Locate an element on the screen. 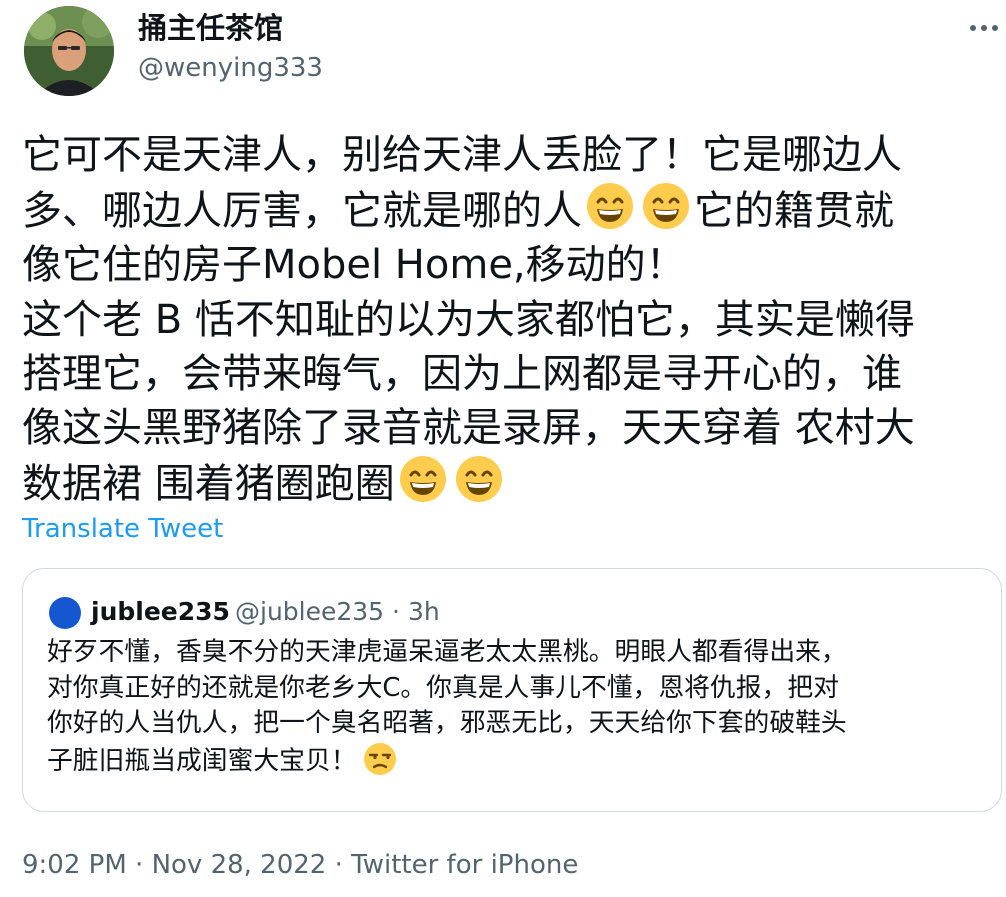 This screenshot has width=1006, height=897. tweet-line: 像这头黑野猪除了录音就是录屏，天天穿着 农村大 is located at coordinates (468, 428).